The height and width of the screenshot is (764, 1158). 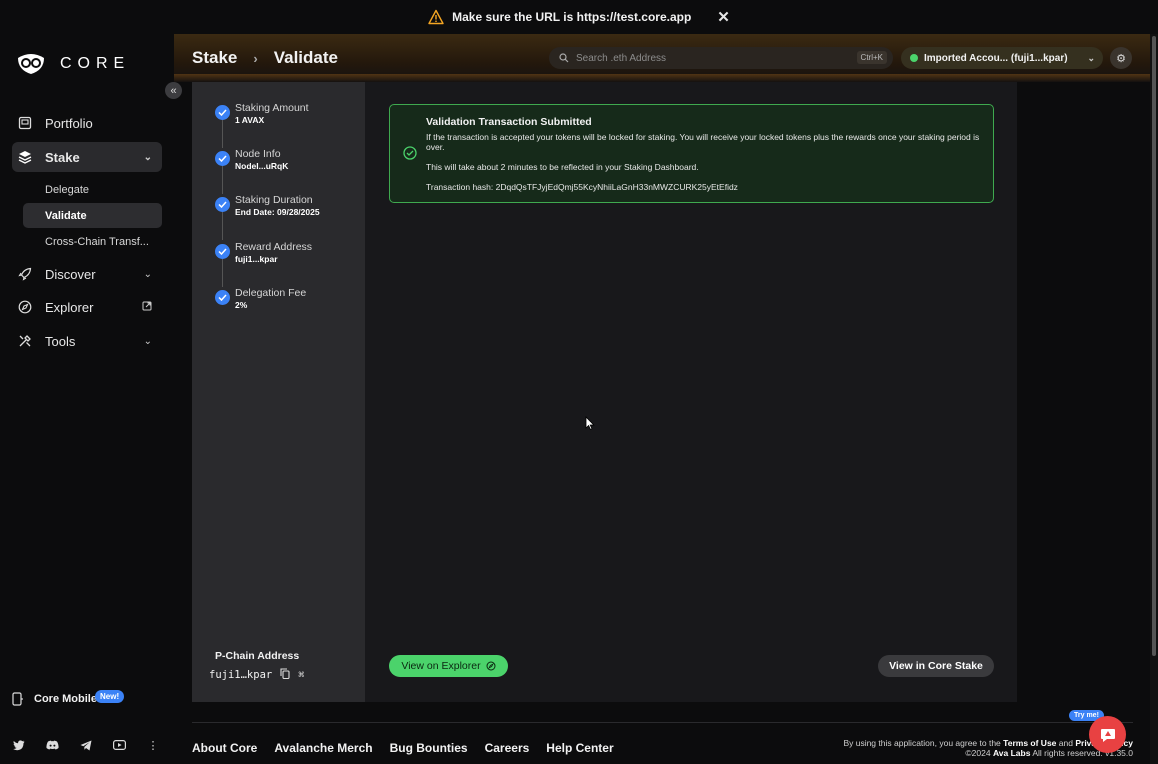 What do you see at coordinates (258, 154) in the screenshot?
I see `step-title: Node Info` at bounding box center [258, 154].